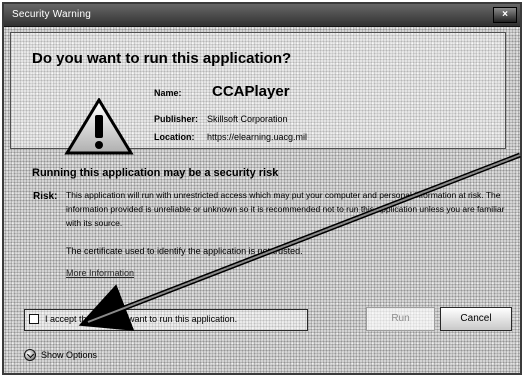 Image resolution: width=524 pixels, height=377 pixels. I want to click on expand-options-icon, so click(30, 355).